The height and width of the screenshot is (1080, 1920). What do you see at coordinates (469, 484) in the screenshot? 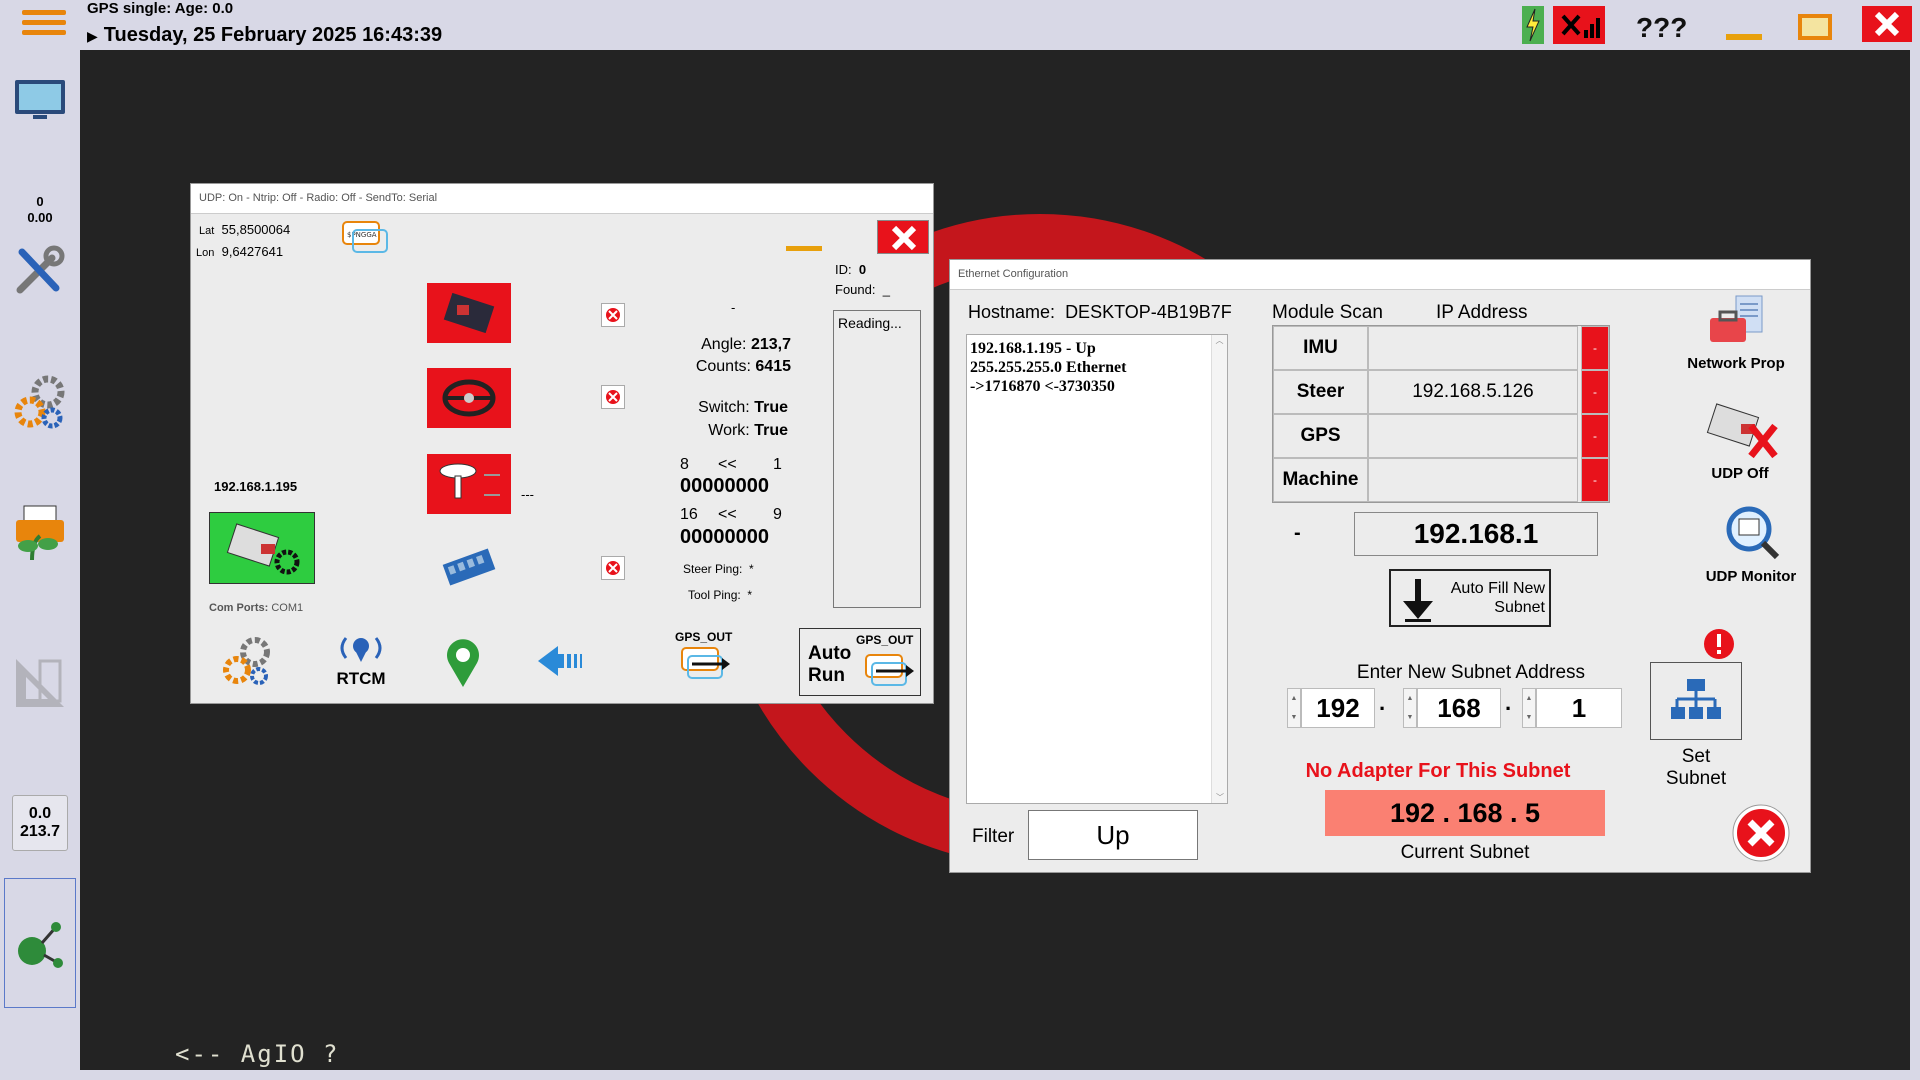
I see `gps-module-button` at bounding box center [469, 484].